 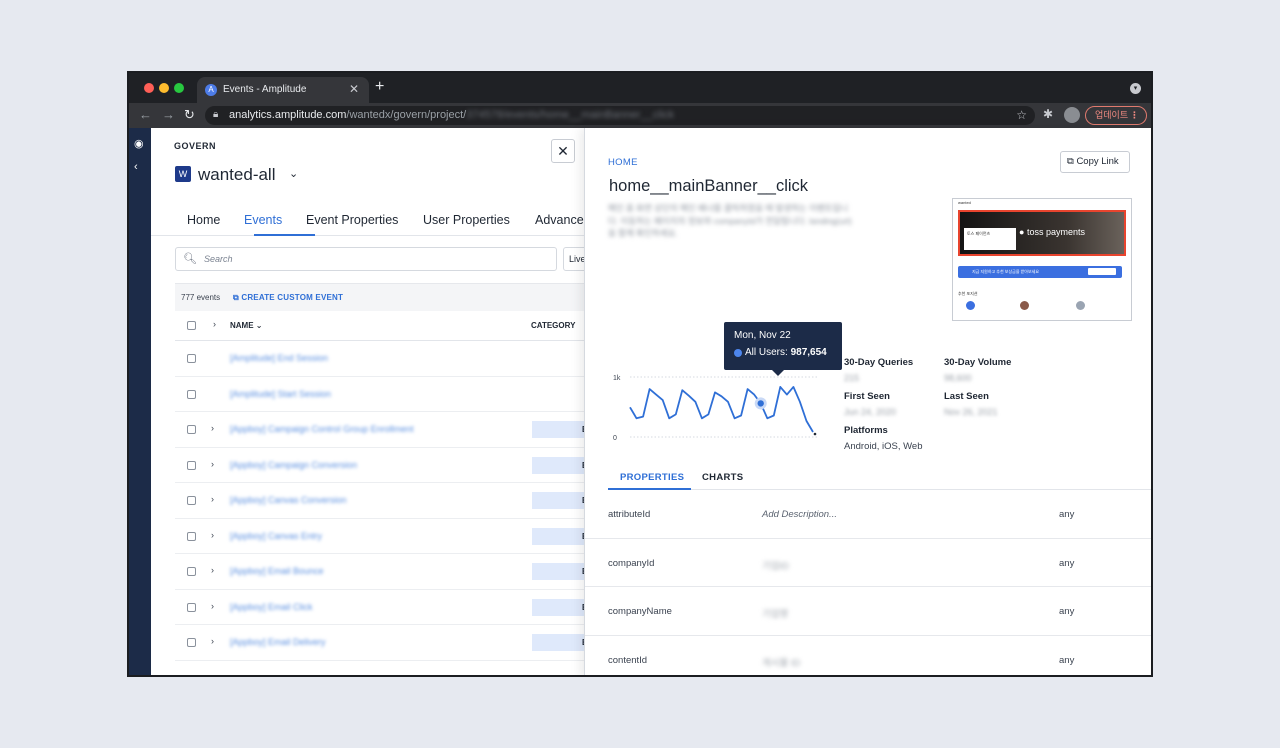 What do you see at coordinates (1134, 115) in the screenshot?
I see `more-menu-icon: ⋮` at bounding box center [1134, 115].